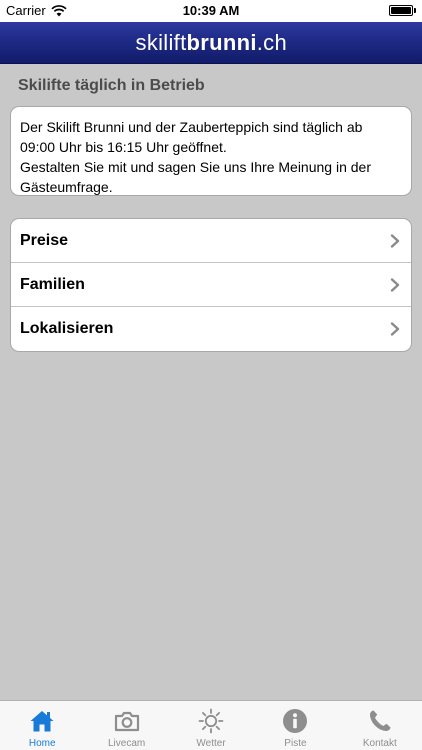 Image resolution: width=422 pixels, height=750 pixels. What do you see at coordinates (52, 284) in the screenshot?
I see `menu-item-label: Familien` at bounding box center [52, 284].